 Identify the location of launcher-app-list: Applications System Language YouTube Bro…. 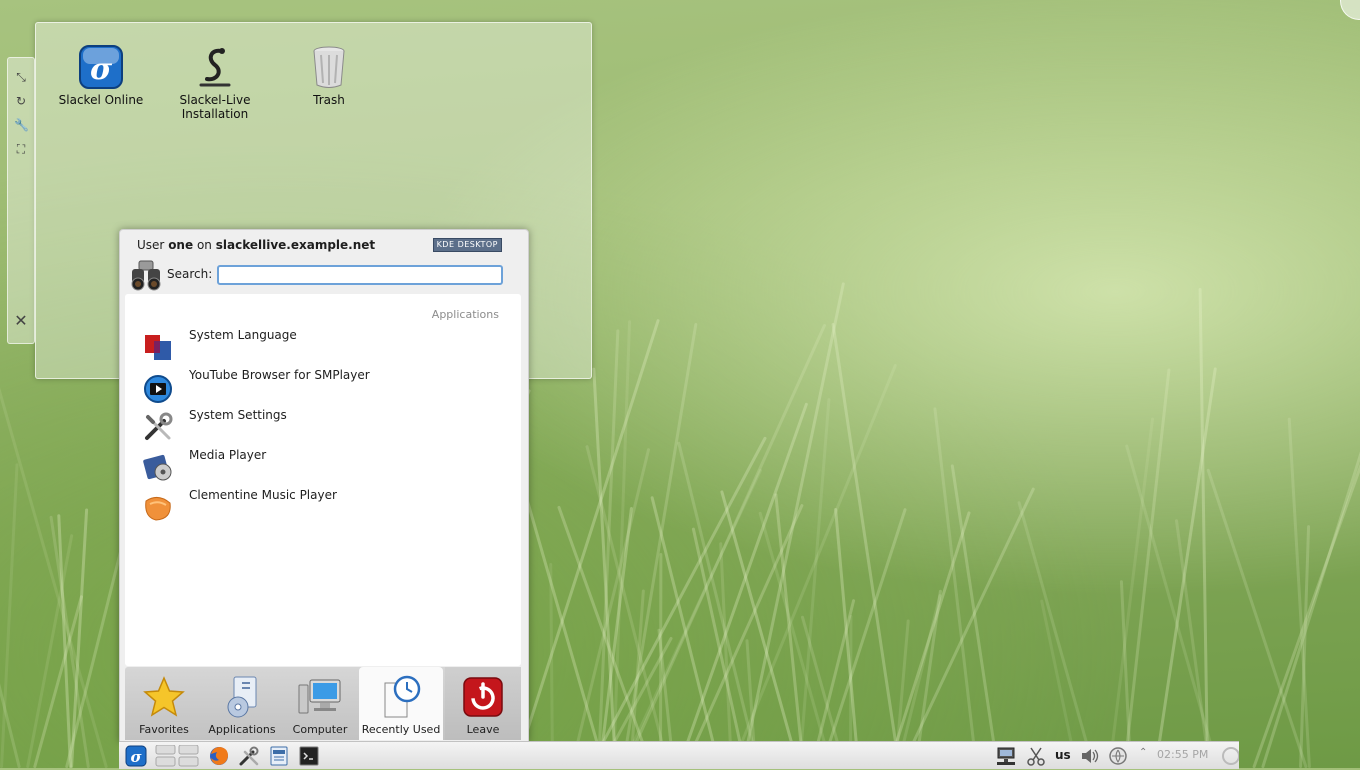
(323, 480).